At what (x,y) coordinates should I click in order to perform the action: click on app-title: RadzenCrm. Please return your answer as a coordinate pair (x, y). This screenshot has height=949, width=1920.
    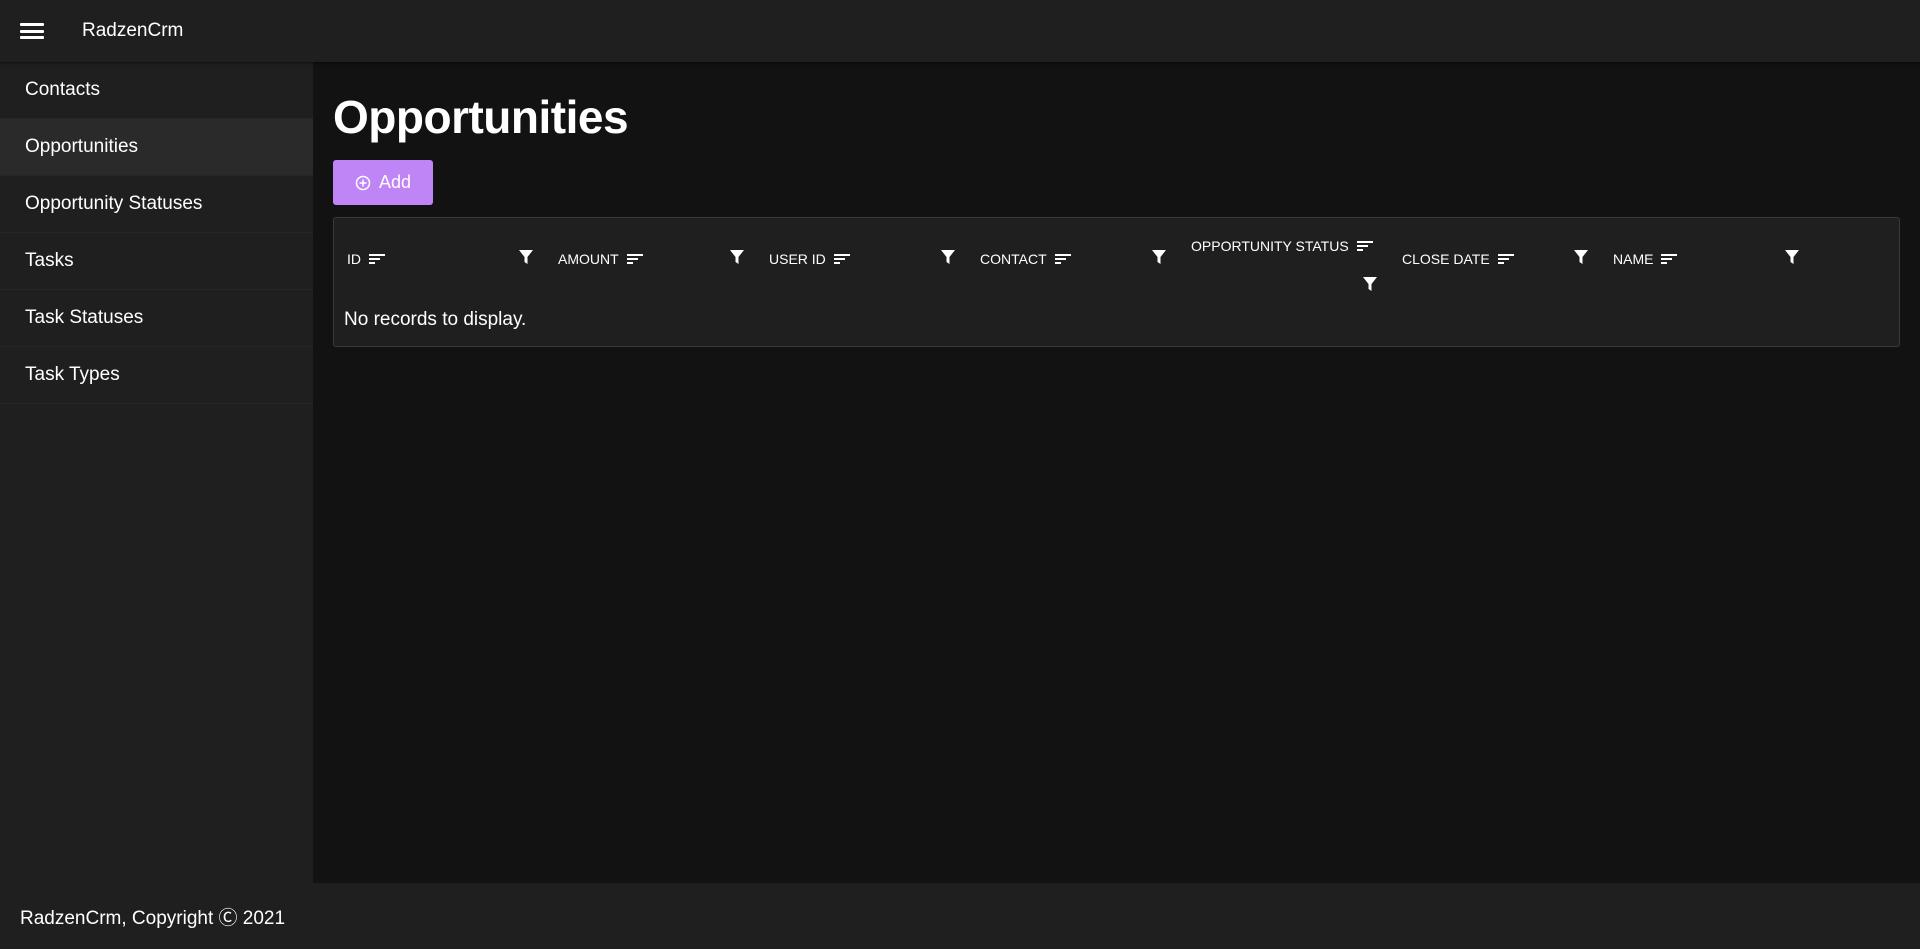
    Looking at the image, I should click on (133, 30).